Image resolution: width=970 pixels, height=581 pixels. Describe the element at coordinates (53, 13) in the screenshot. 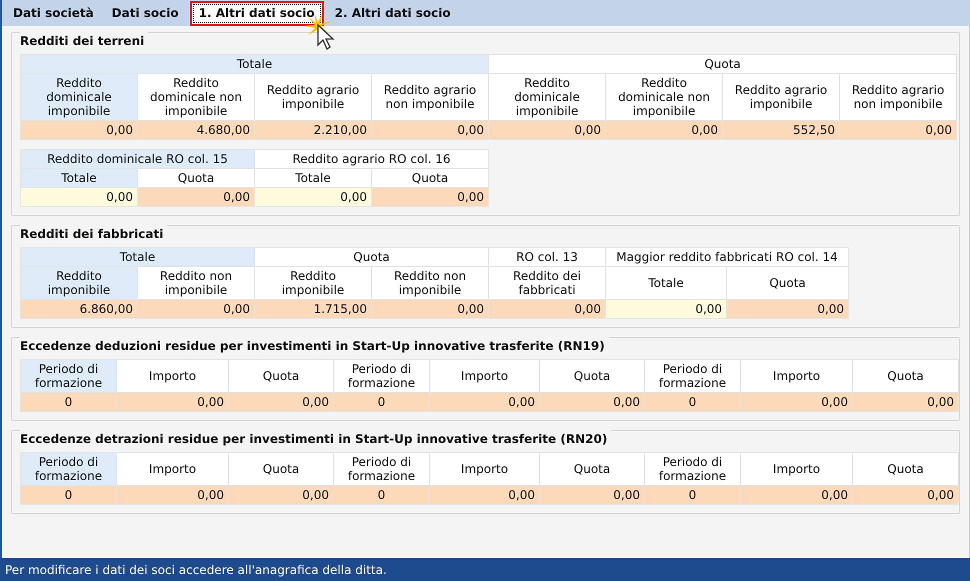

I see `tab: Dati società` at that location.